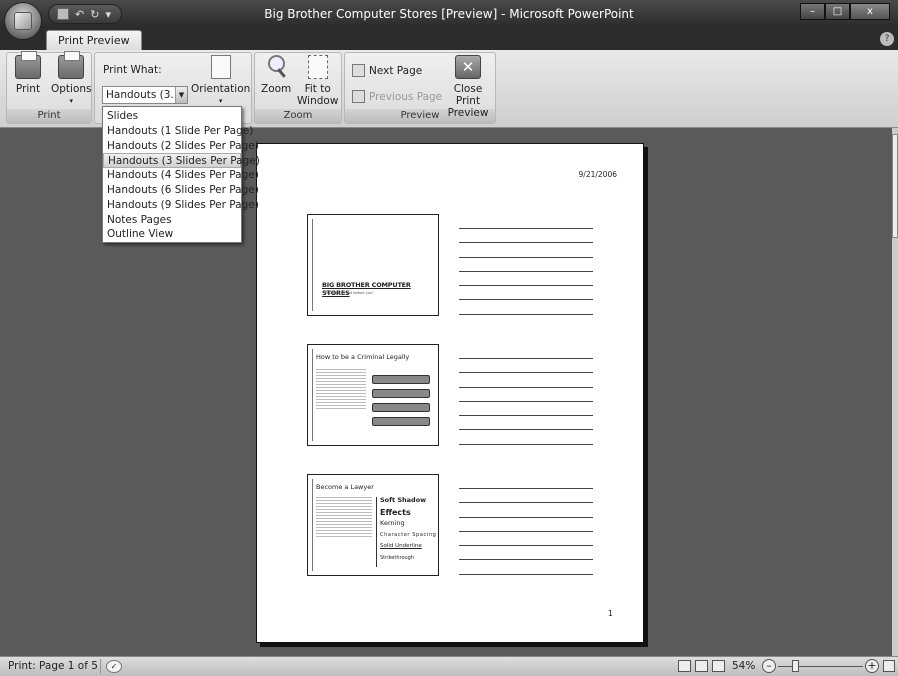 Image resolution: width=898 pixels, height=676 pixels. I want to click on print-what-combo: Handouts (3... ▼, so click(145, 95).